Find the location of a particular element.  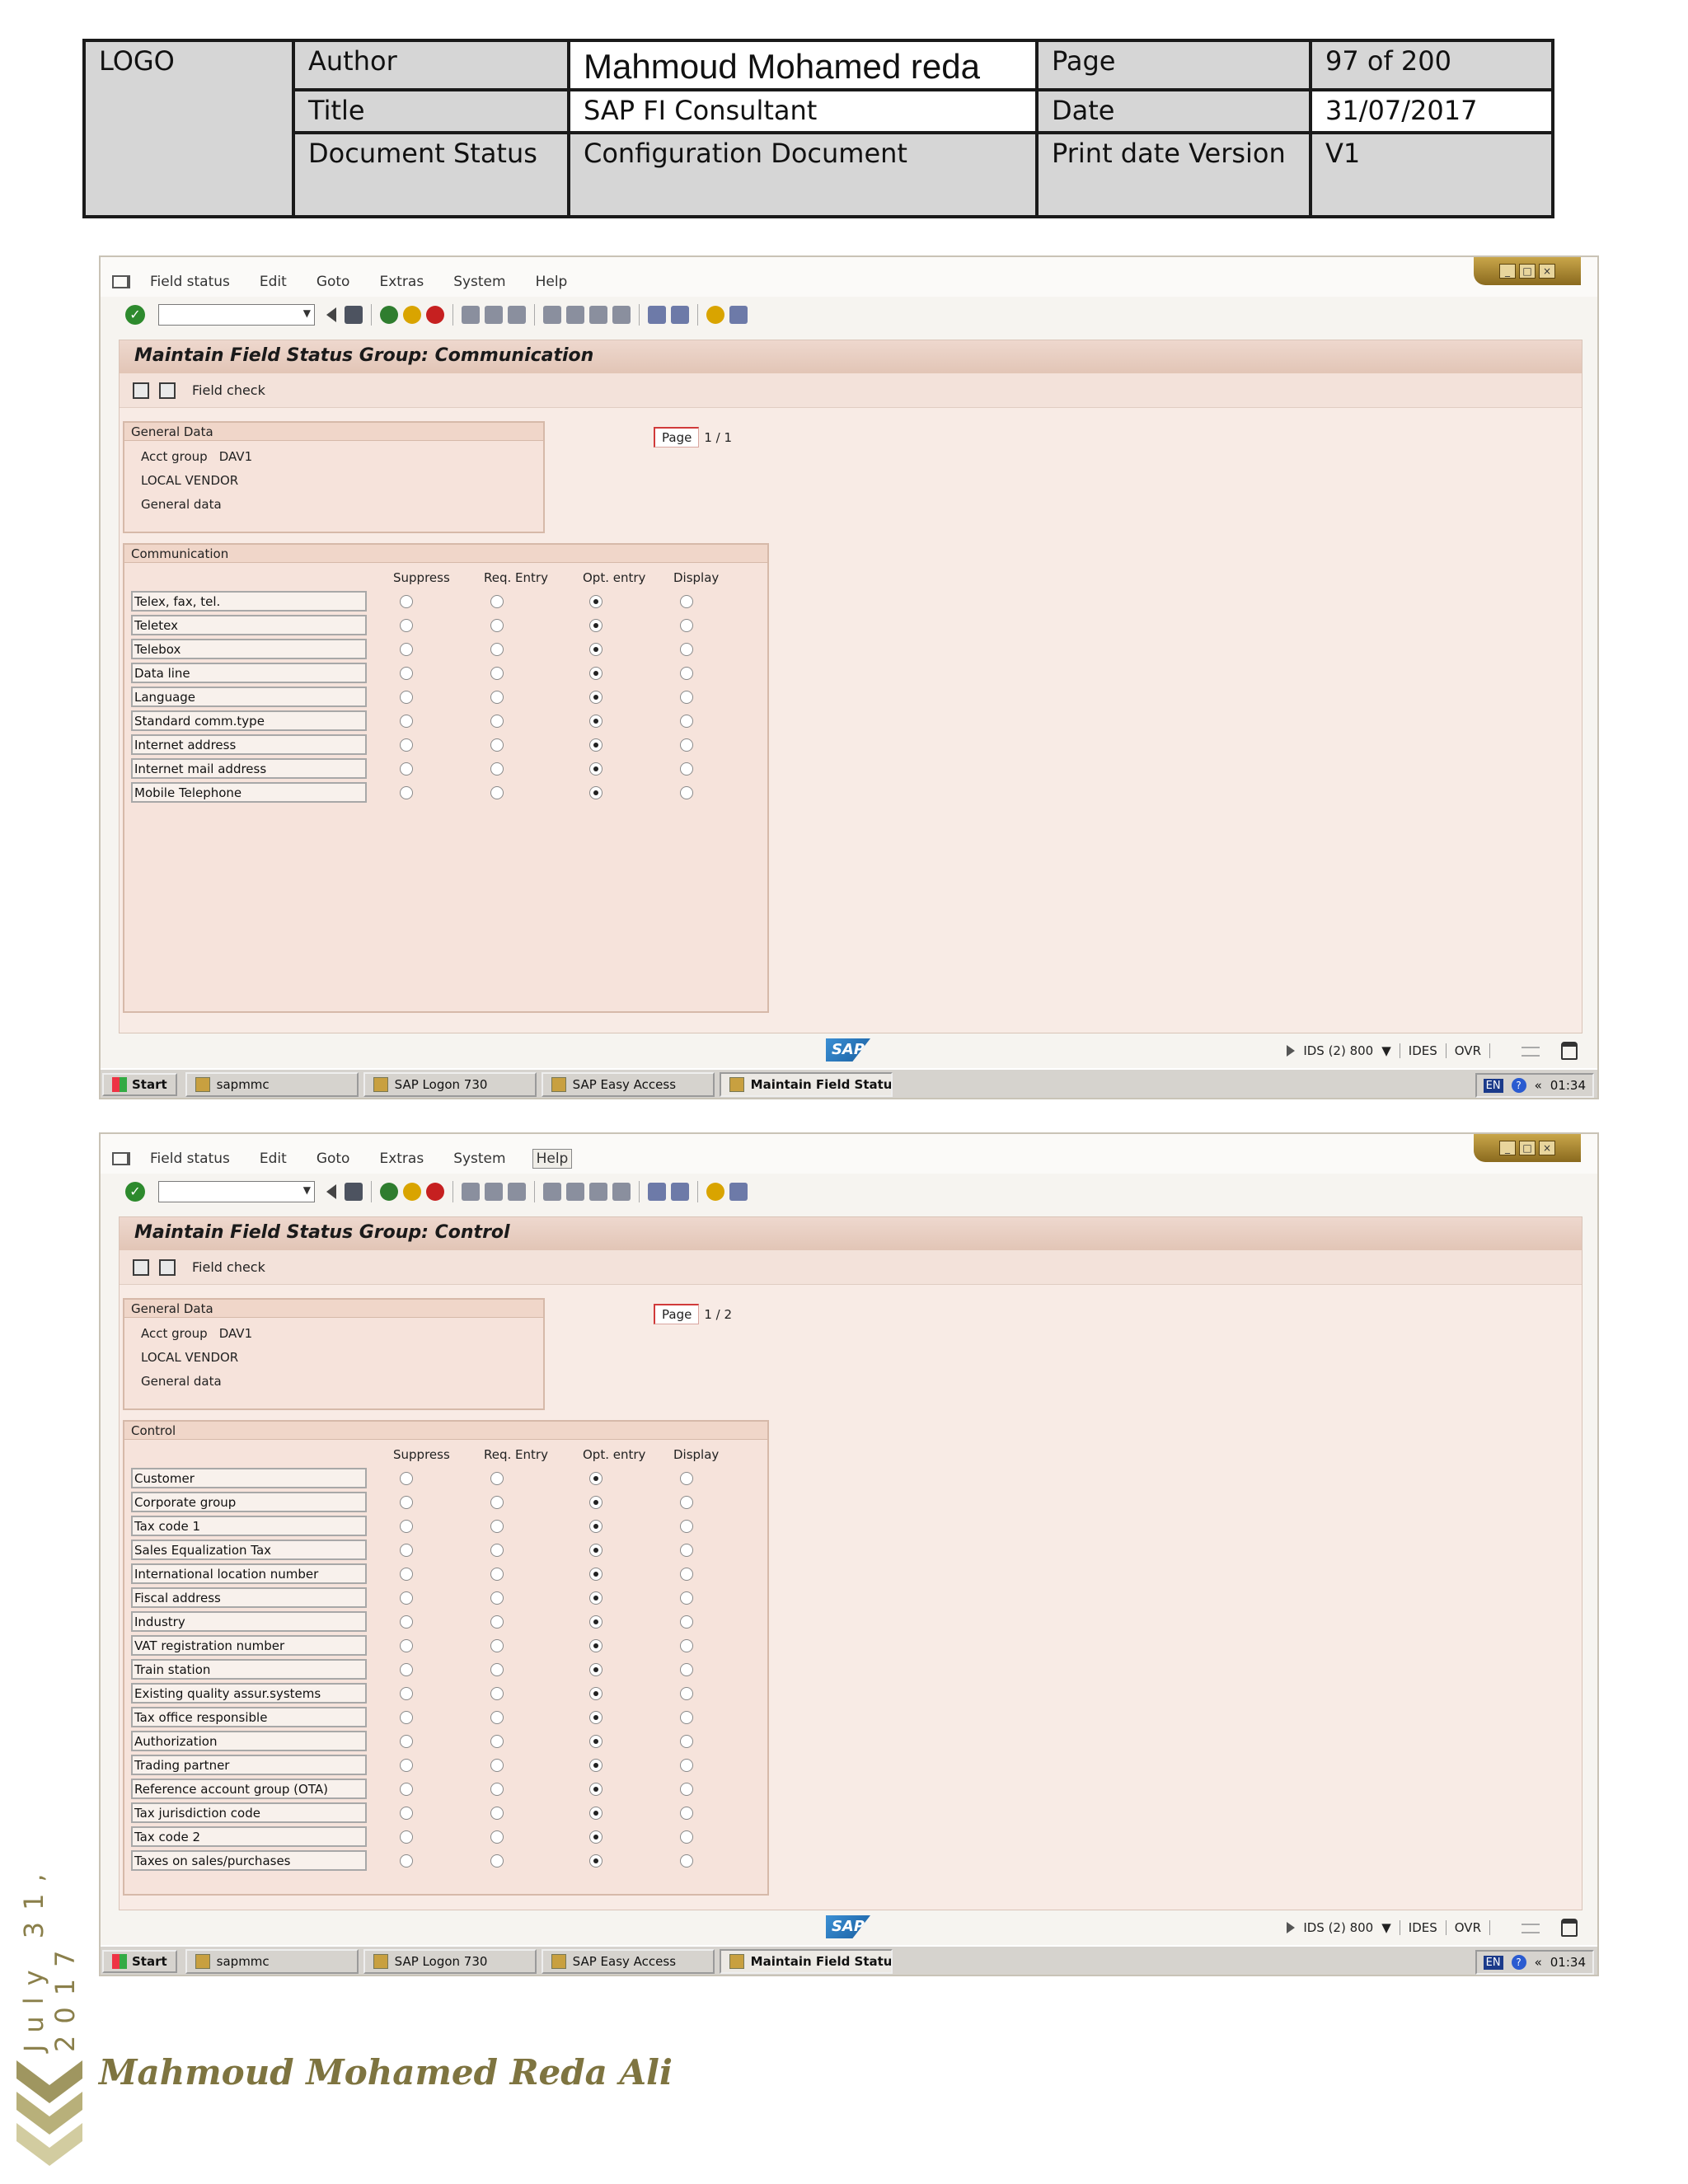

shortcut-icon is located at coordinates (680, 315).